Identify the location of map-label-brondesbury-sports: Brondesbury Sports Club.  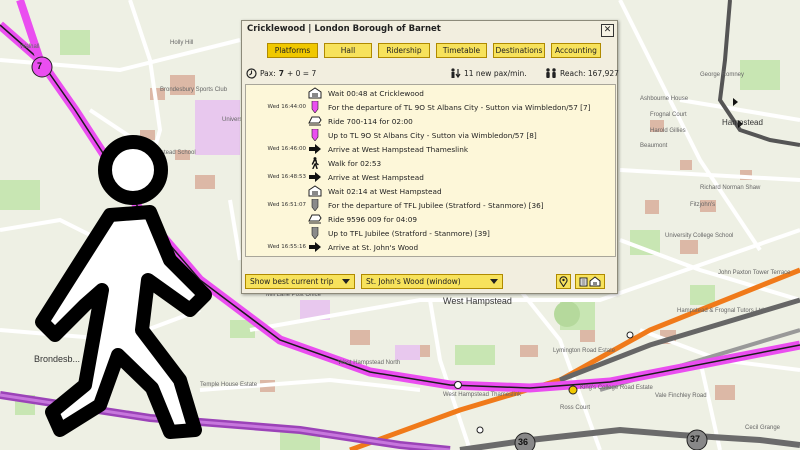
(194, 90).